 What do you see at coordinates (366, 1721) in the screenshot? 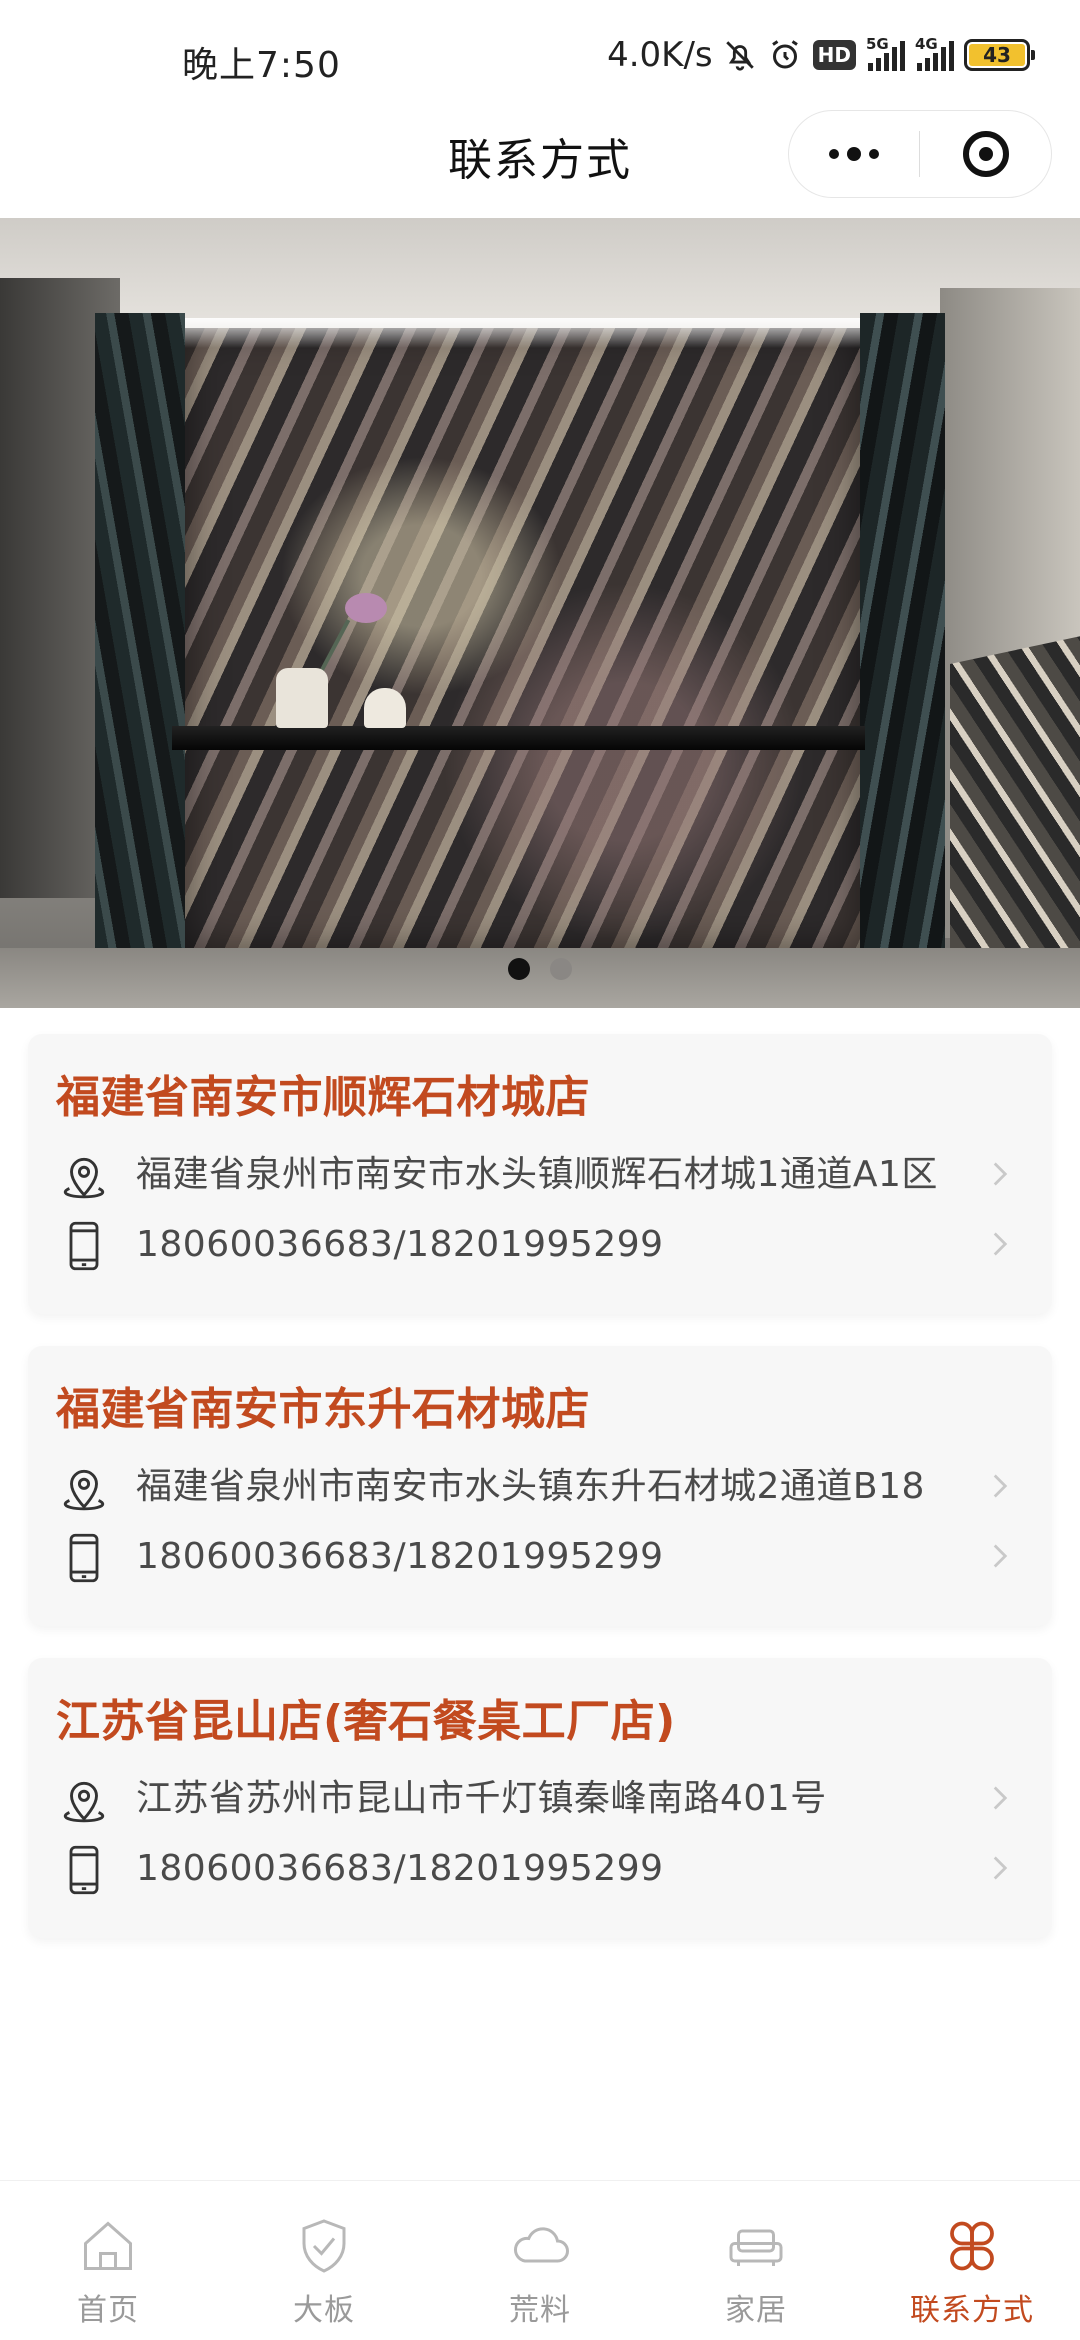
I see `store-name: 江苏省昆山店(奢石餐桌工厂店)` at bounding box center [366, 1721].